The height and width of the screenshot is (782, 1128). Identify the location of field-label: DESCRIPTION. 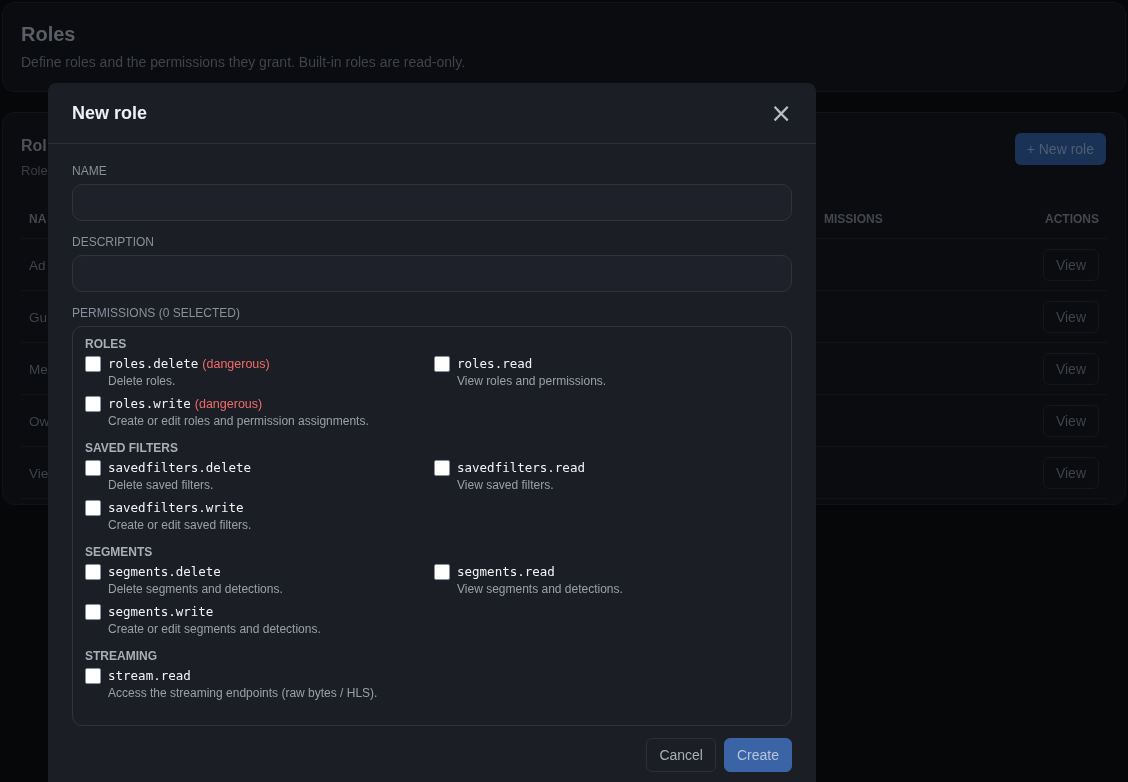
(113, 242).